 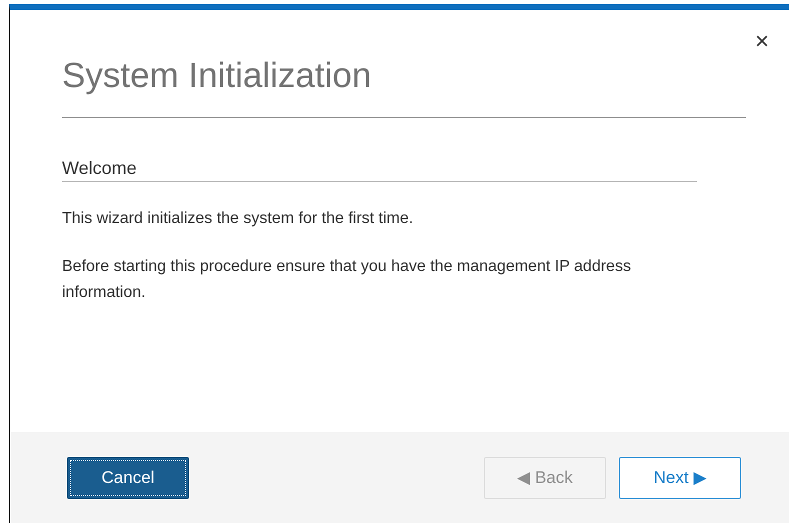 I want to click on instruction-text: This wizard initializes the system for the first time., so click(x=238, y=219).